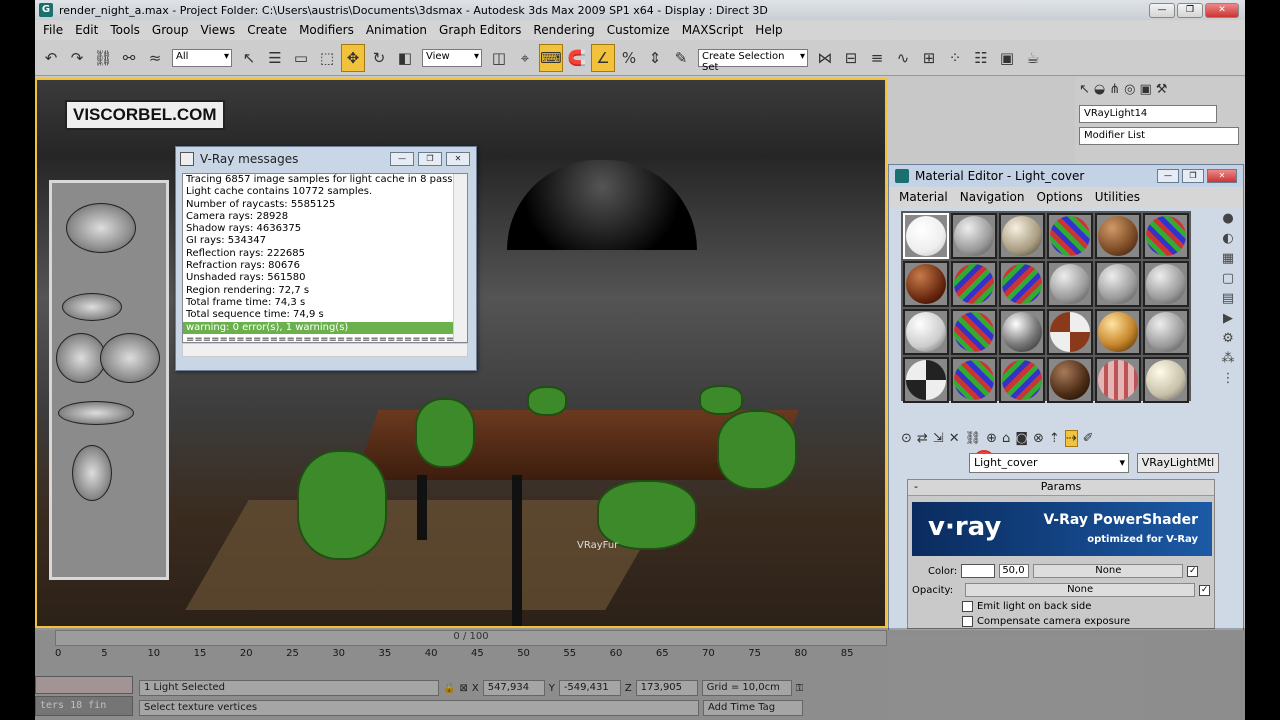  I want to click on material-type-button: VRayLightMtl, so click(1178, 463).